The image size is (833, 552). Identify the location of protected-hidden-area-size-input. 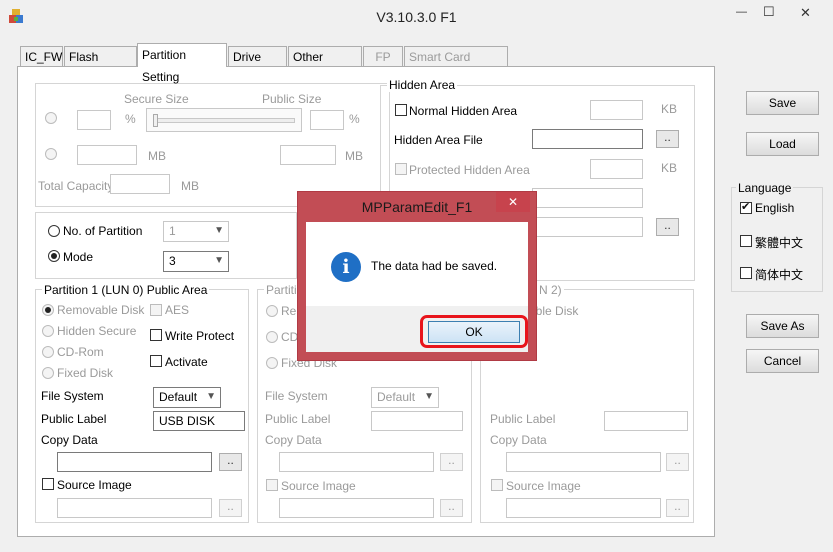
(616, 169).